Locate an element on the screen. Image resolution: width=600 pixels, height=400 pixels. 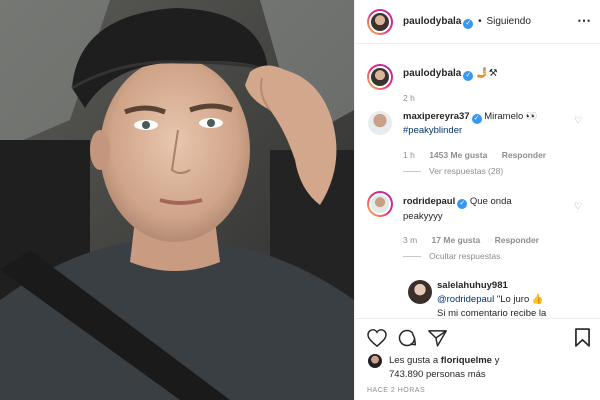
comment-2-line1: rodridepaul ✓ Que onda is located at coordinates (457, 202).